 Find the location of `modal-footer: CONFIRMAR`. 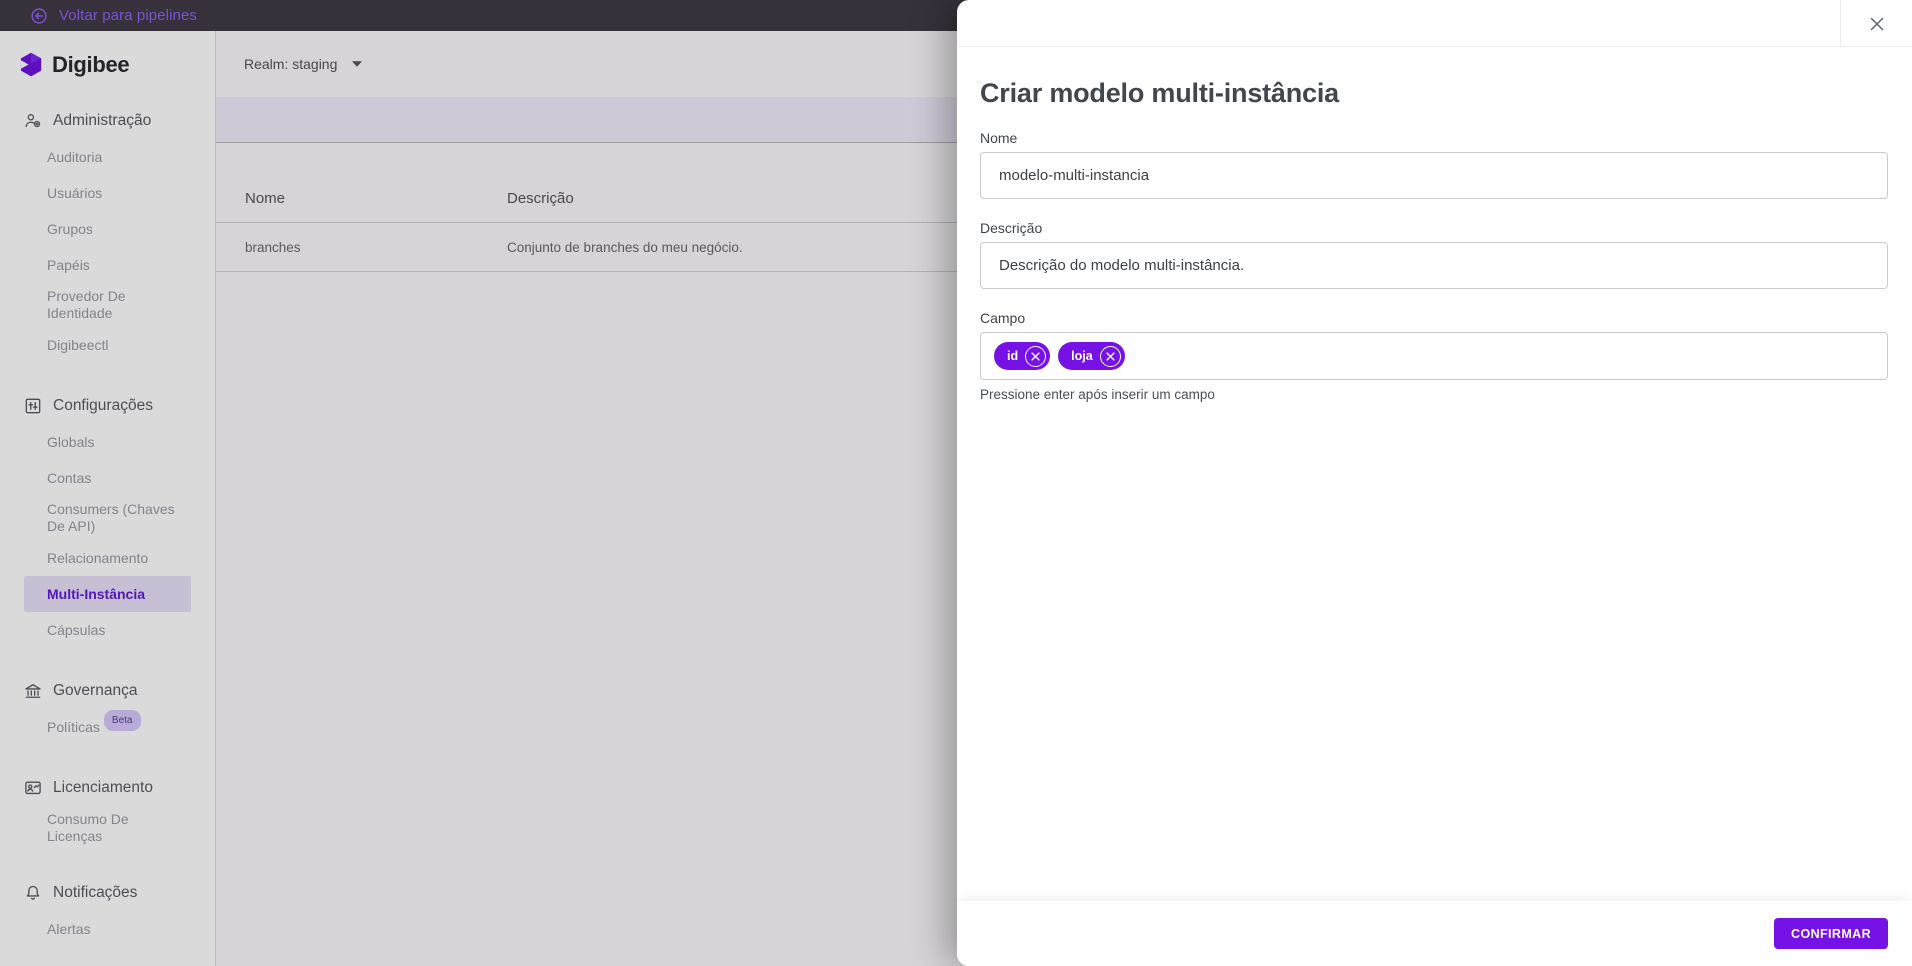

modal-footer: CONFIRMAR is located at coordinates (1434, 933).